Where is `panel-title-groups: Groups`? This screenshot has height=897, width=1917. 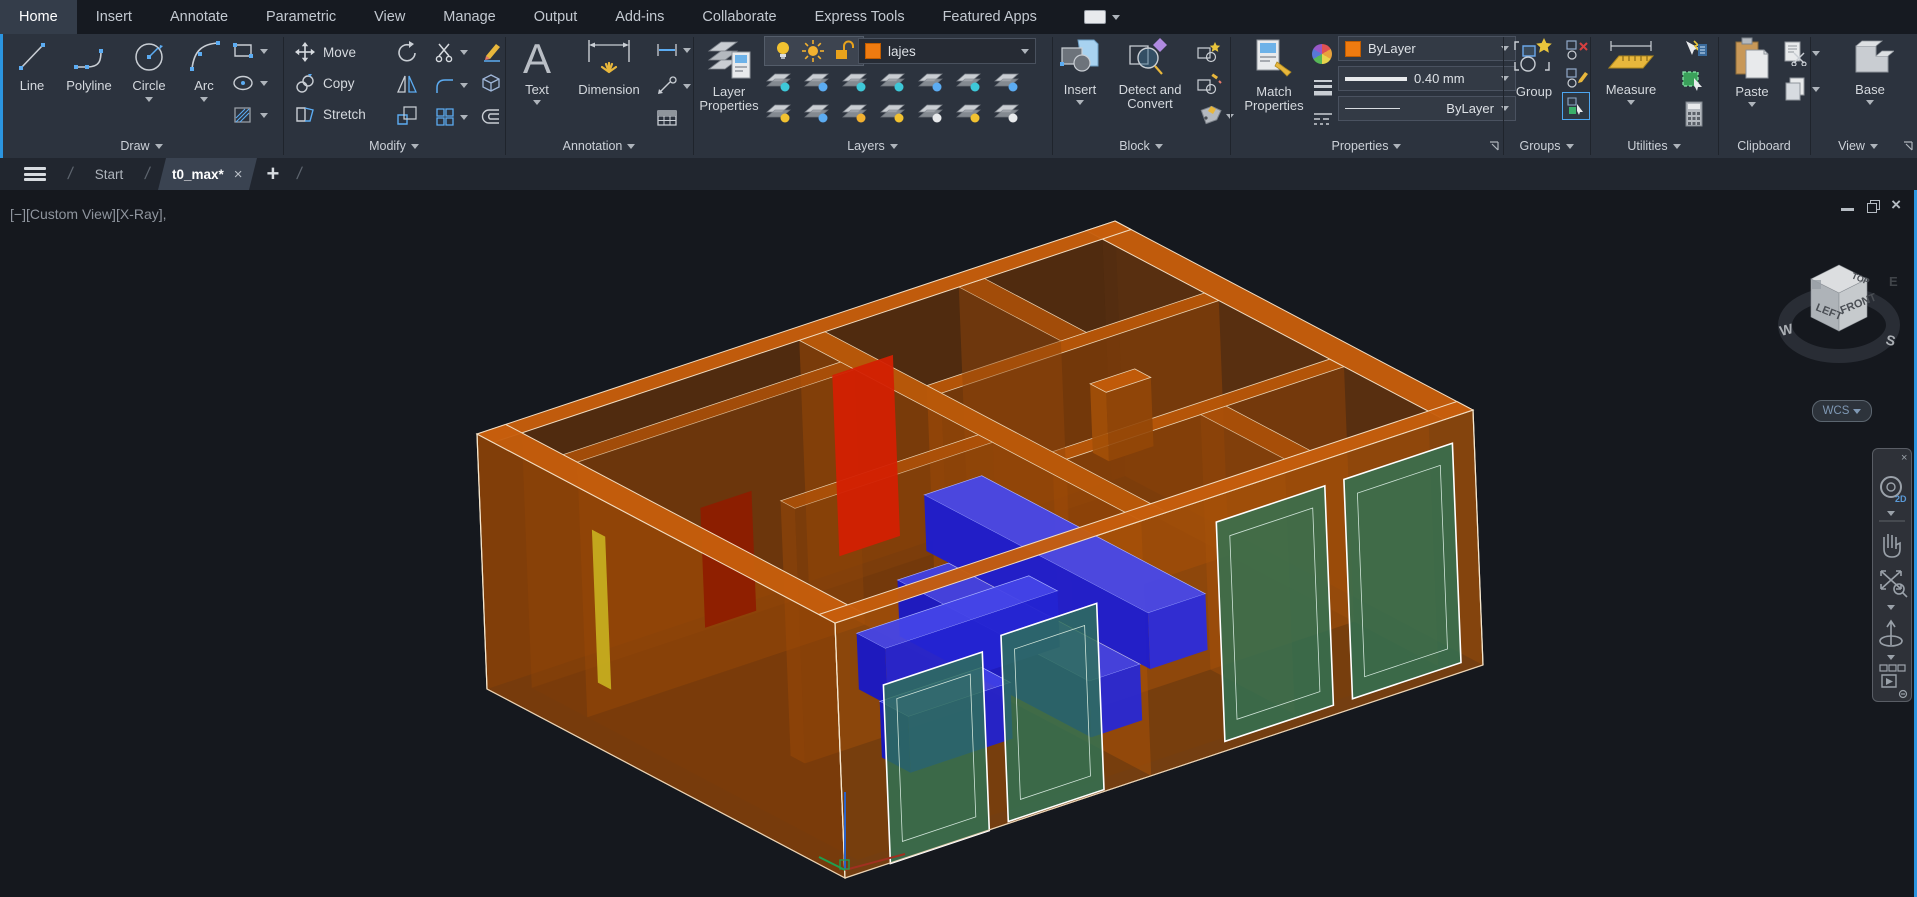 panel-title-groups: Groups is located at coordinates (1546, 146).